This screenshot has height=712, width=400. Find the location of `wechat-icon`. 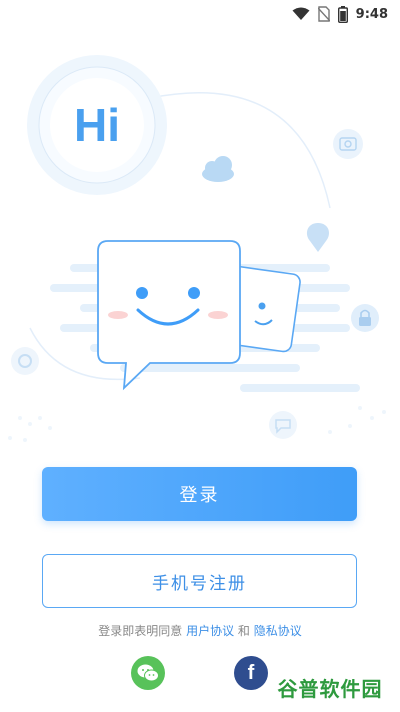

wechat-icon is located at coordinates (148, 673).